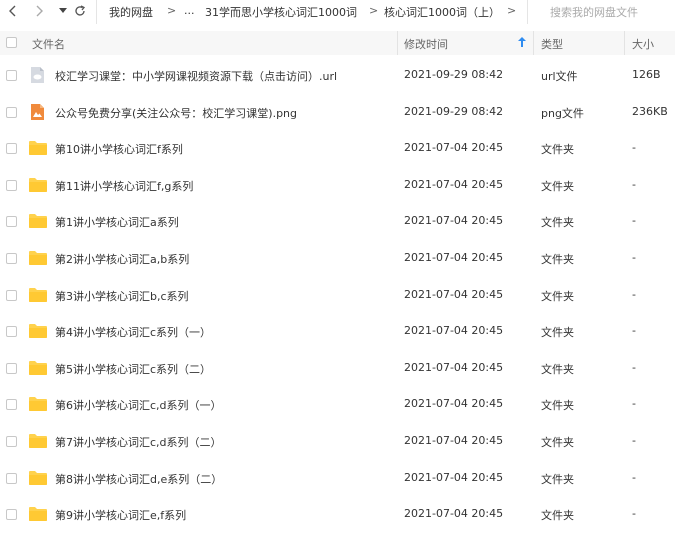  What do you see at coordinates (337, 259) in the screenshot?
I see `file-row: 第2讲小学核心词汇a,b系列 2021-07-04 20:45 文件夹 -` at bounding box center [337, 259].